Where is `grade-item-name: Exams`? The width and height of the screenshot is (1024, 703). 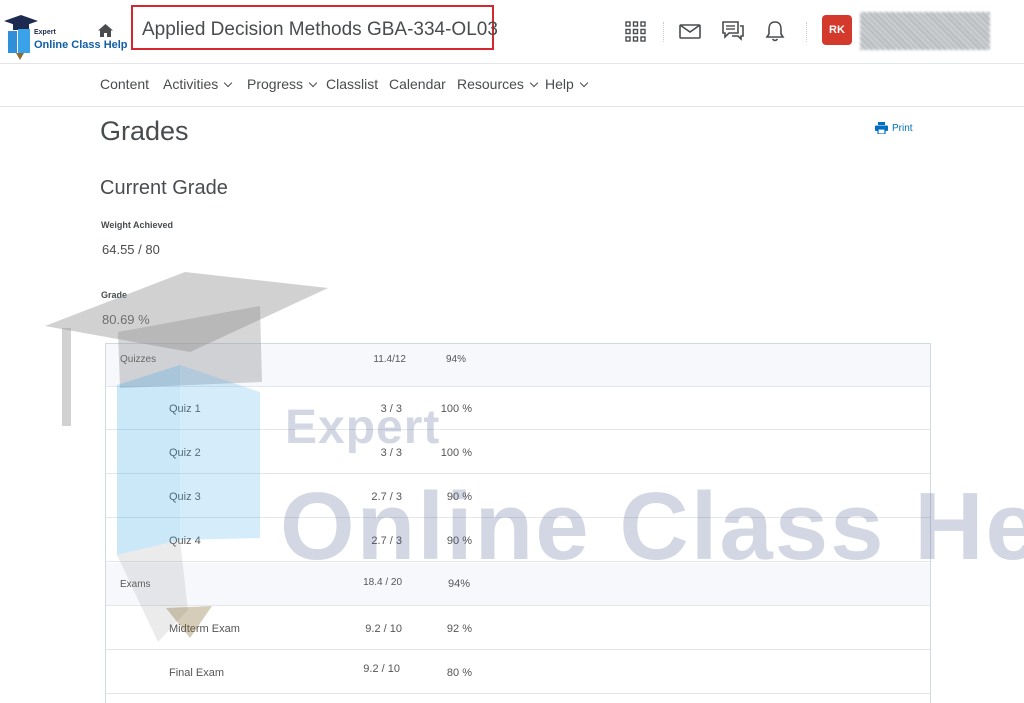
grade-item-name: Exams is located at coordinates (135, 584).